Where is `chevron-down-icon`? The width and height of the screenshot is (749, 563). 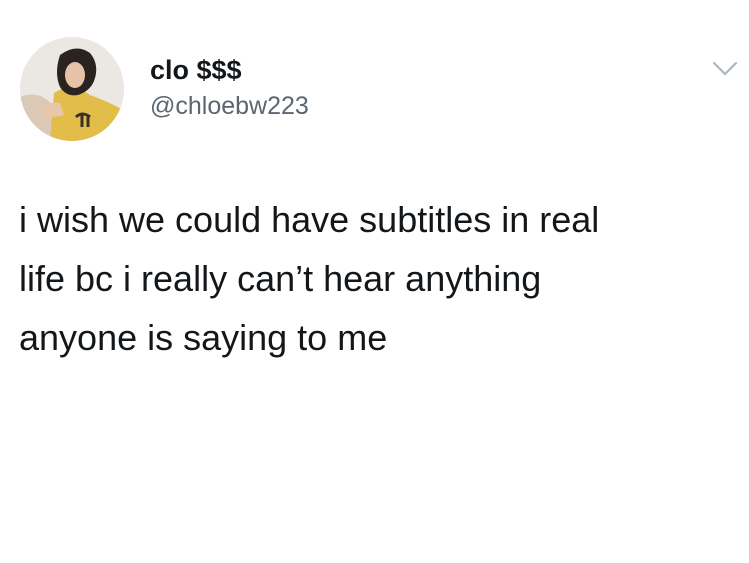
chevron-down-icon is located at coordinates (725, 69).